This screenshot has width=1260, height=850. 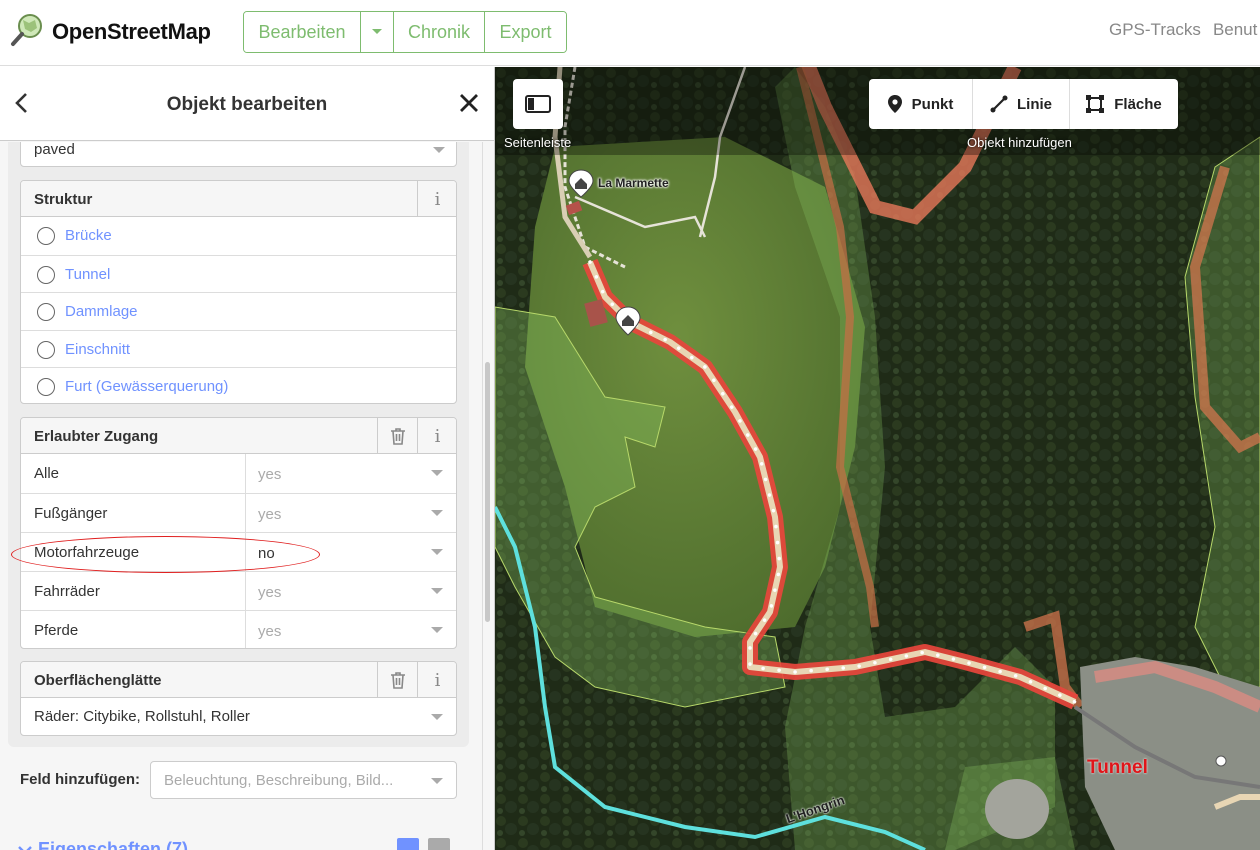 I want to click on surface-combo: paved, so click(x=238, y=154).